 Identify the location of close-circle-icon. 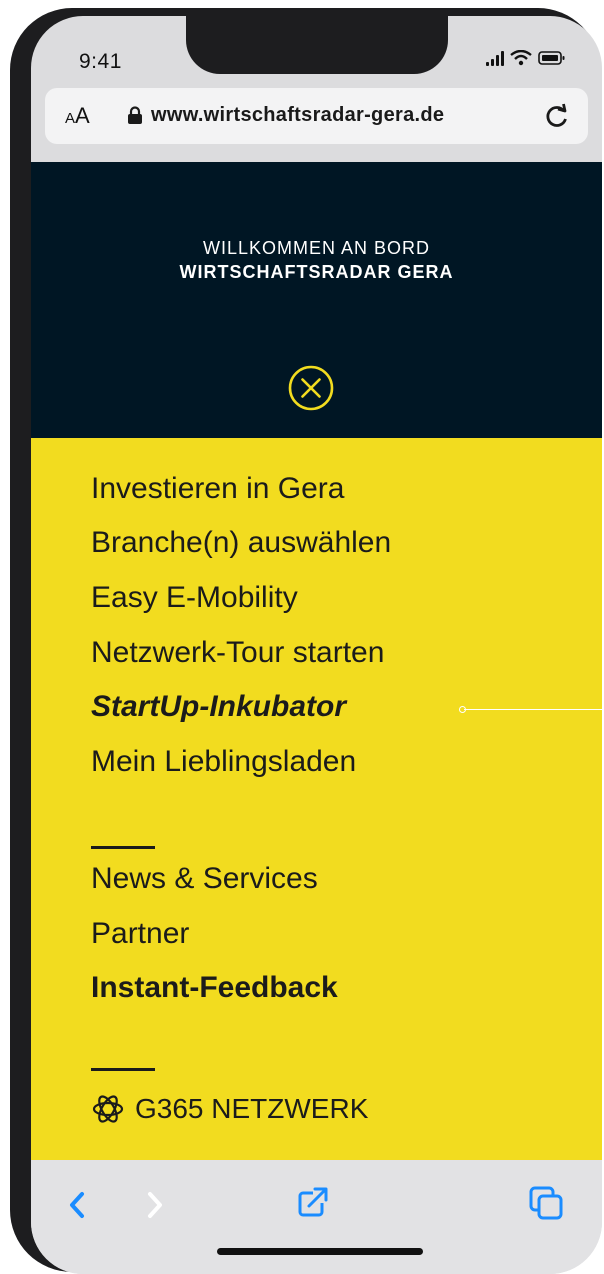
(311, 388).